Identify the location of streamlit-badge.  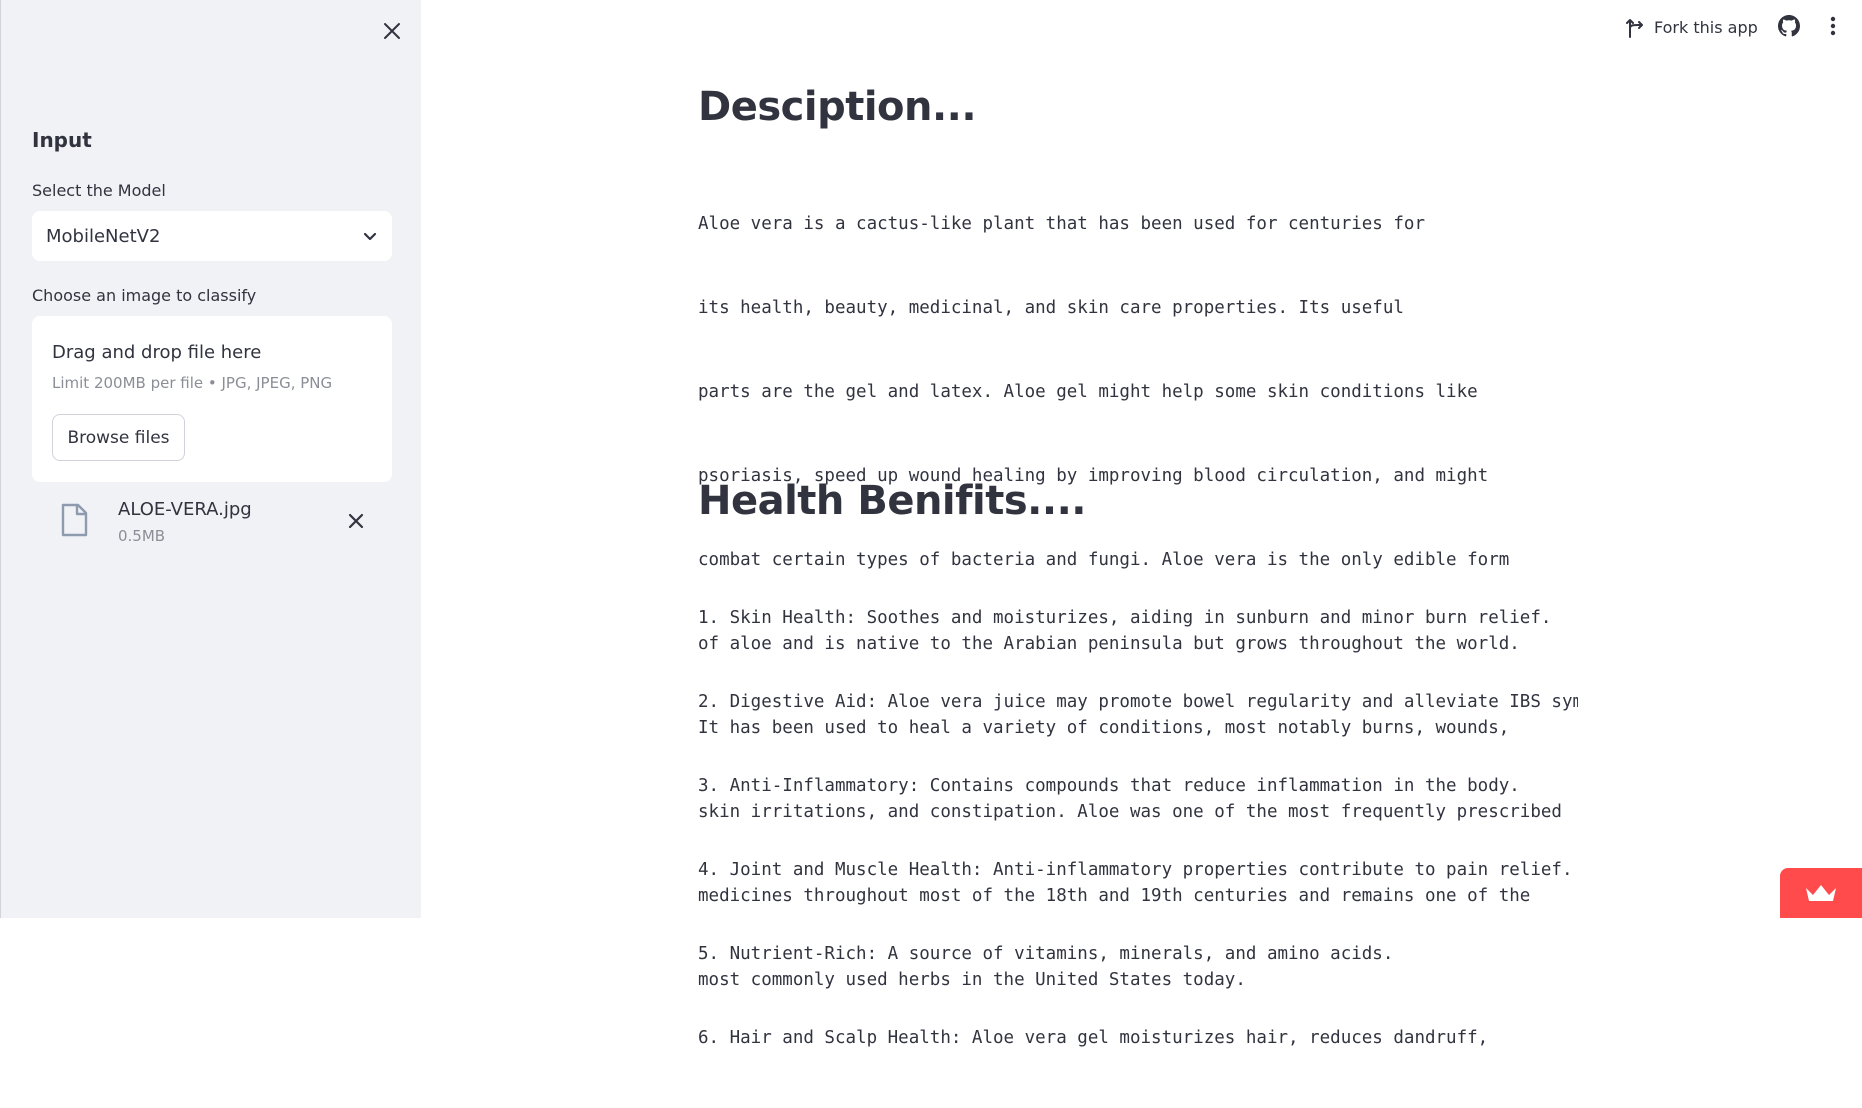
(1821, 893).